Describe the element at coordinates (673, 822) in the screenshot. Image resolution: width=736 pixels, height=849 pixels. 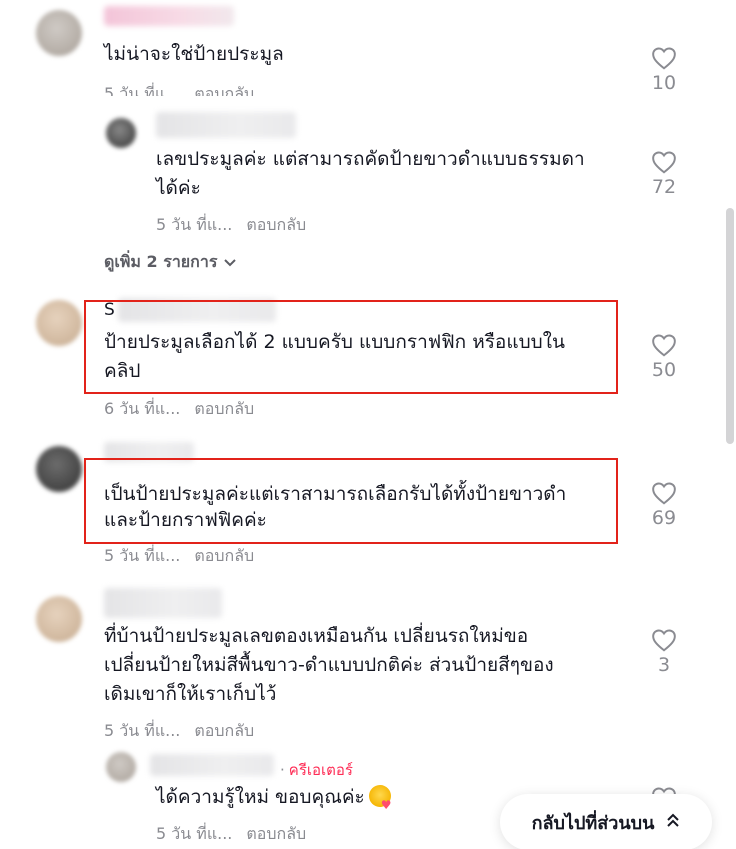
I see `double-chevron-up-icon` at that location.